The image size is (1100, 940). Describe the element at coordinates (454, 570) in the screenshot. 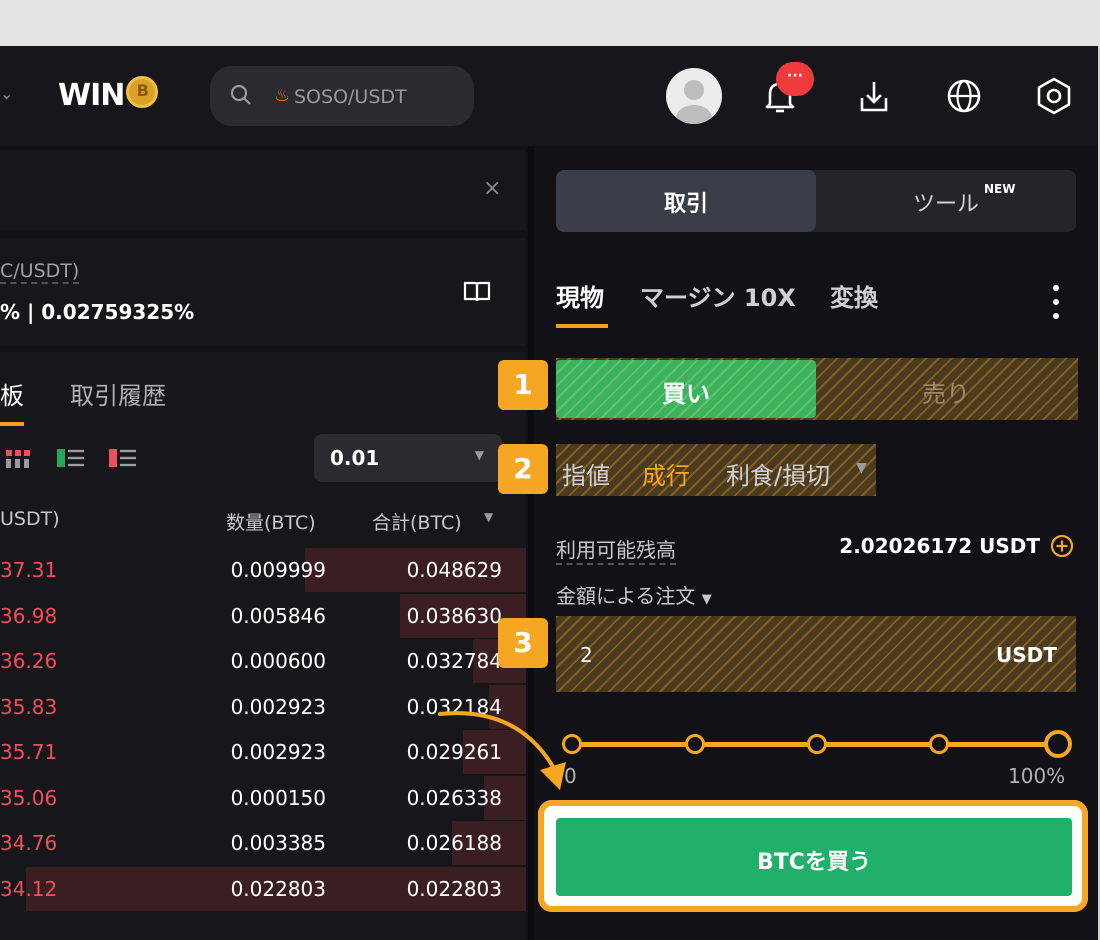

I see `ask-total: 0.048629` at that location.